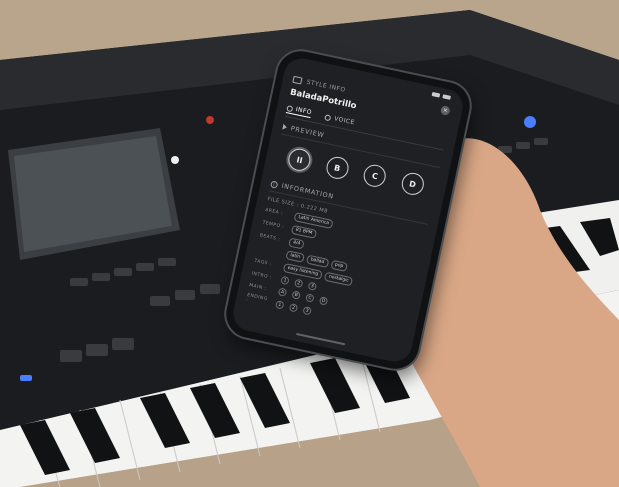  Describe the element at coordinates (447, 96) in the screenshot. I see `battery-icon` at that location.